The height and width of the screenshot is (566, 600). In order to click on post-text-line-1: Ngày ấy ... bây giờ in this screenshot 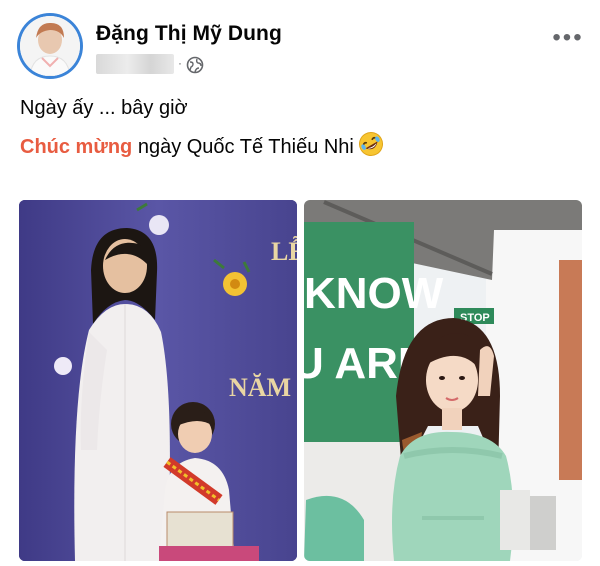, I will do `click(104, 108)`.